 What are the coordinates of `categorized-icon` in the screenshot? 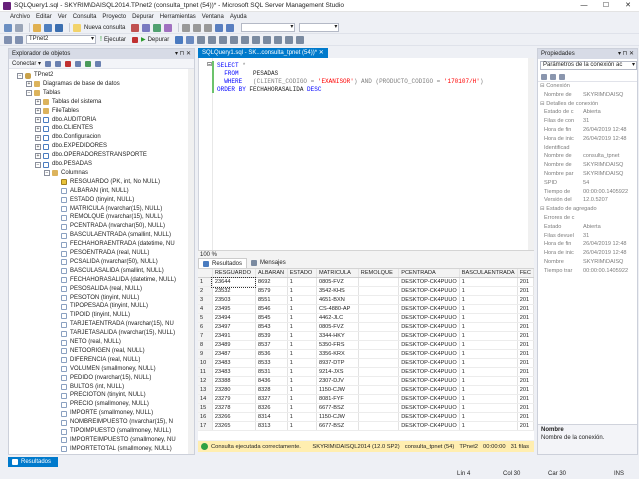 It's located at (544, 76).